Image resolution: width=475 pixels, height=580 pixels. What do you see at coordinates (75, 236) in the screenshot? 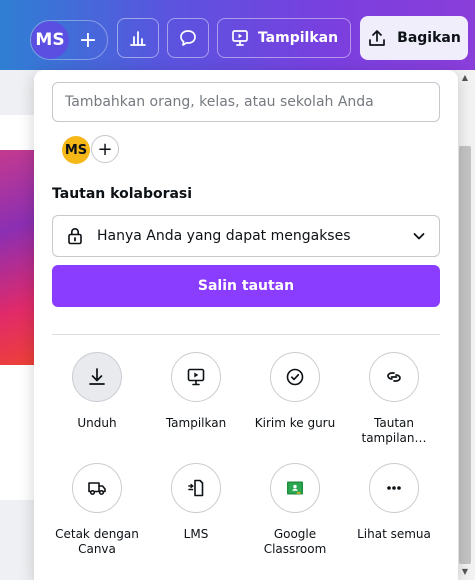
I see `lock-icon` at bounding box center [75, 236].